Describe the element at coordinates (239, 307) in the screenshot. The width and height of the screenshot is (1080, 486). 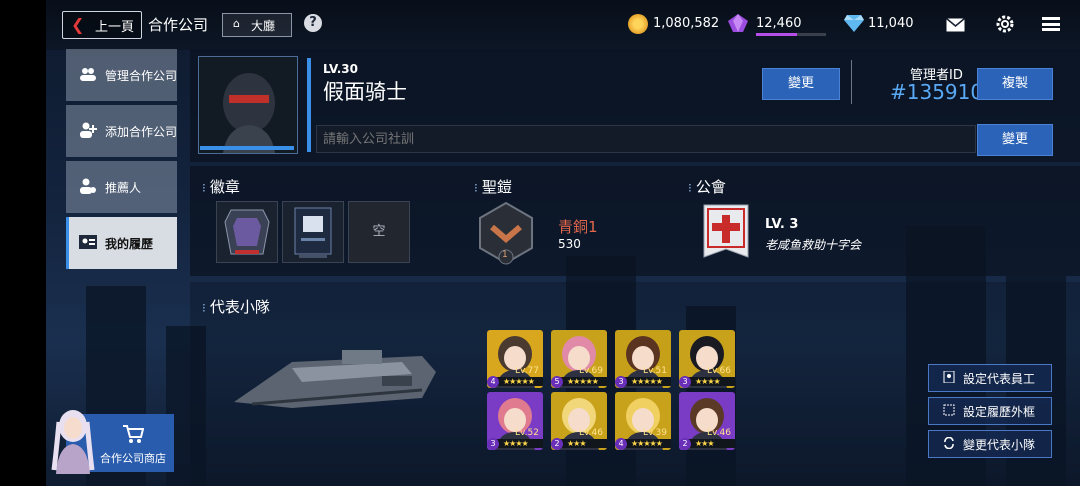
I see `squad-title: 代表小隊` at that location.